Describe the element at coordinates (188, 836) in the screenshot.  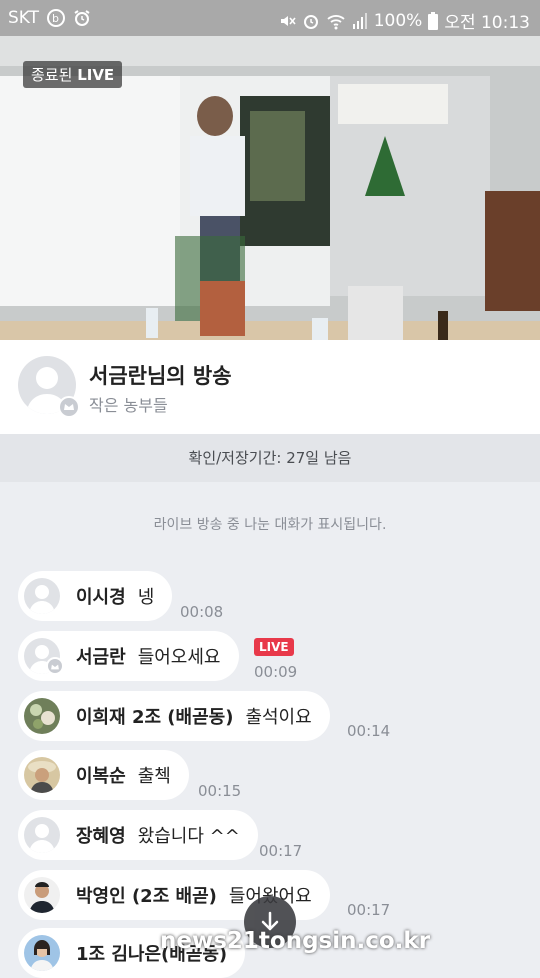
I see `message-text: 왔습니다 ^^` at that location.